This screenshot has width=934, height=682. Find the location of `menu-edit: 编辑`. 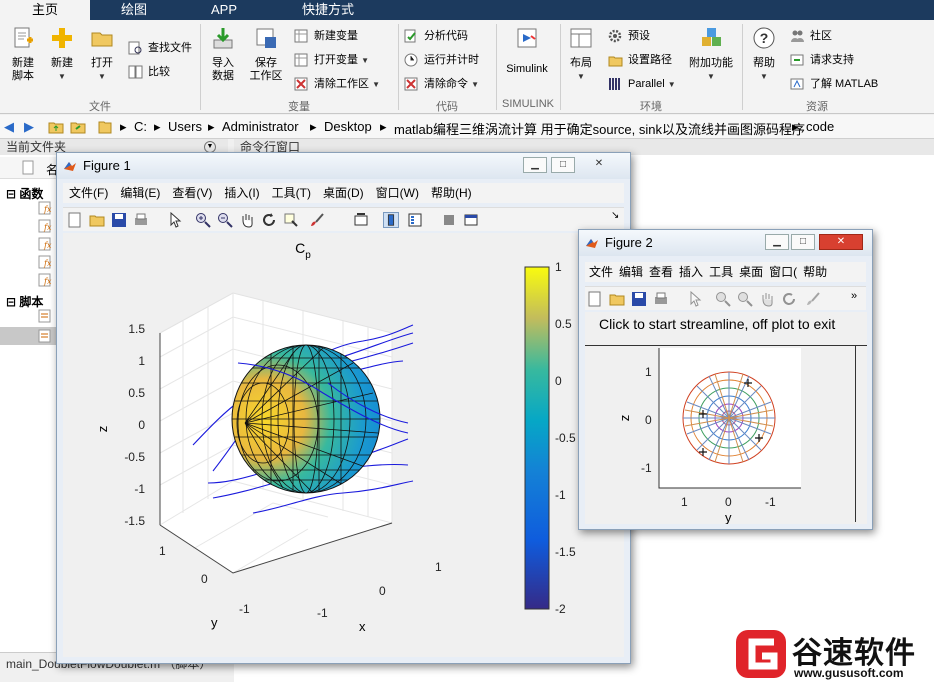

menu-edit: 编辑 is located at coordinates (631, 272).